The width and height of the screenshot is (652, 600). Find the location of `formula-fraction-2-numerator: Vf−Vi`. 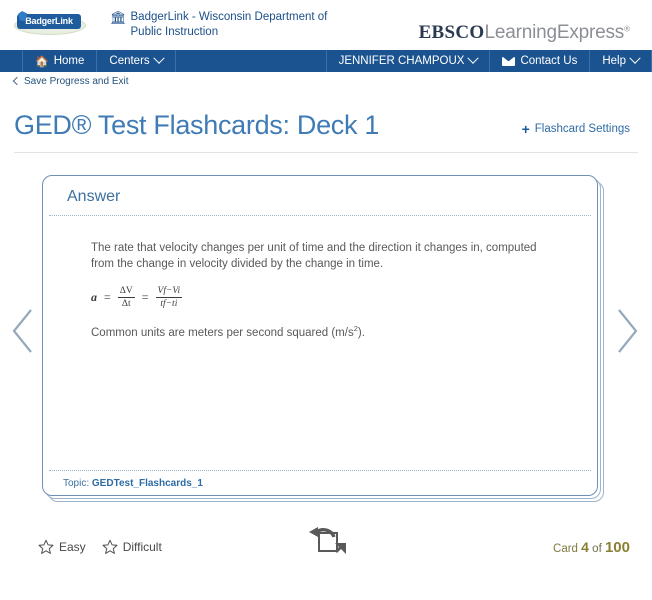

formula-fraction-2-numerator: Vf−Vi is located at coordinates (169, 292).